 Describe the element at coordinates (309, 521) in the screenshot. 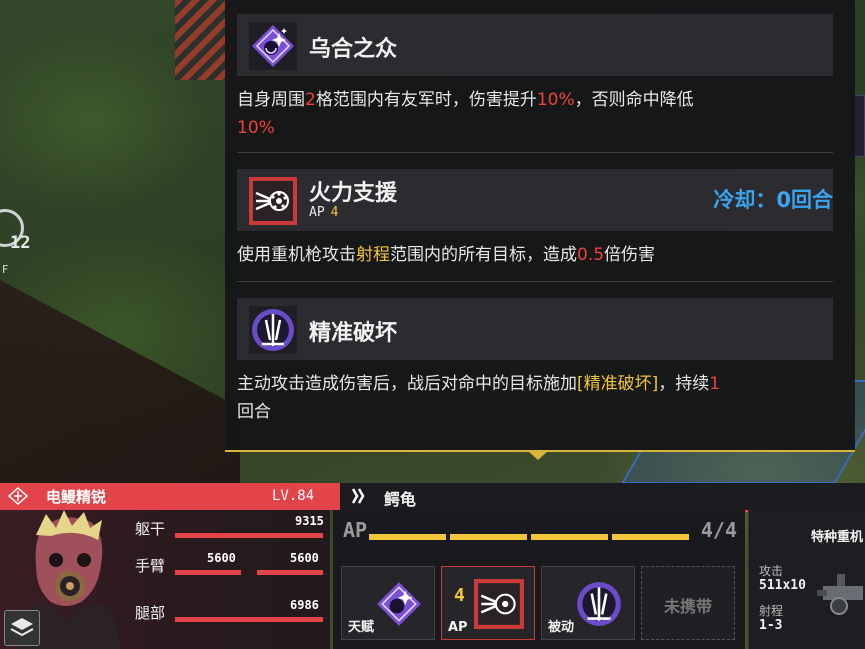

I see `stat-value: 9315` at that location.